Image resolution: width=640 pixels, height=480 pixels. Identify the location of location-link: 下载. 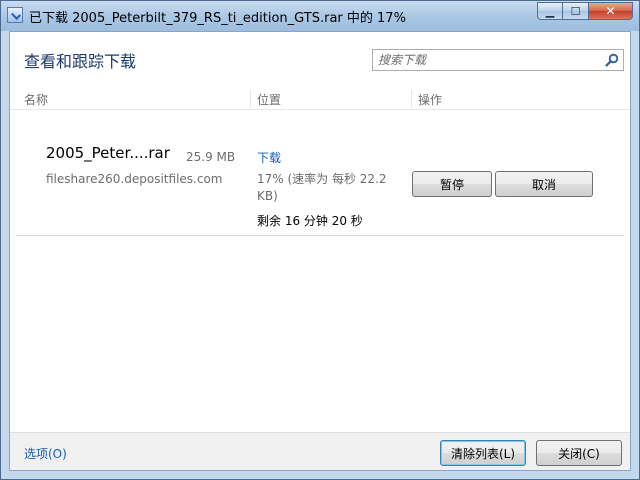
(269, 157).